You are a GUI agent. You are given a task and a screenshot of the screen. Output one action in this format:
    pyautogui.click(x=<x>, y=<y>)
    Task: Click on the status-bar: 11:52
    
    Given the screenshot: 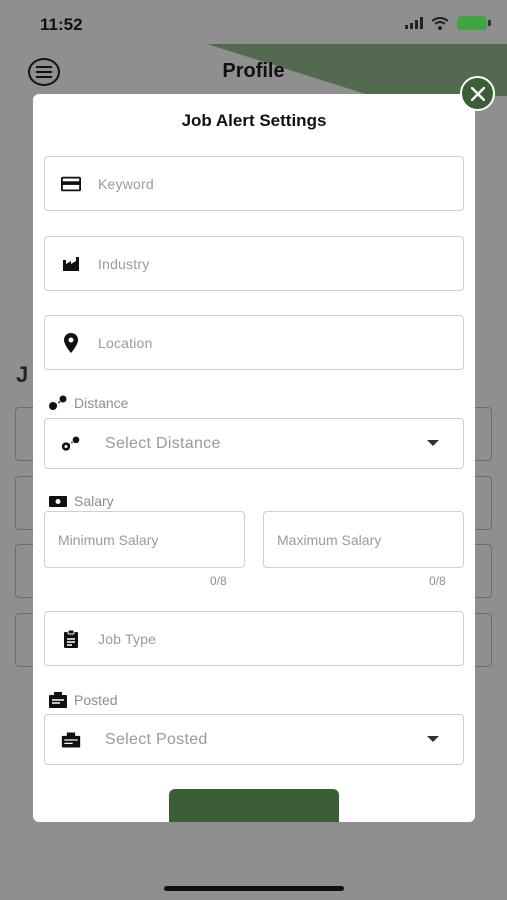 What is the action you would take?
    pyautogui.click(x=253, y=24)
    